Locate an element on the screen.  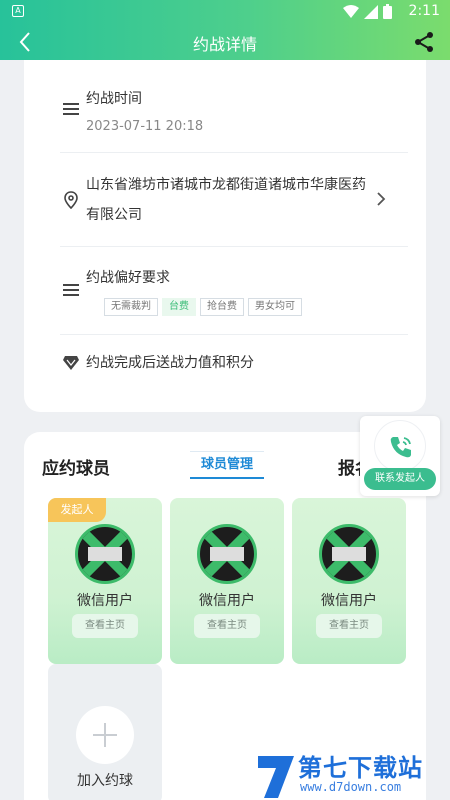
plus-icon is located at coordinates (105, 735).